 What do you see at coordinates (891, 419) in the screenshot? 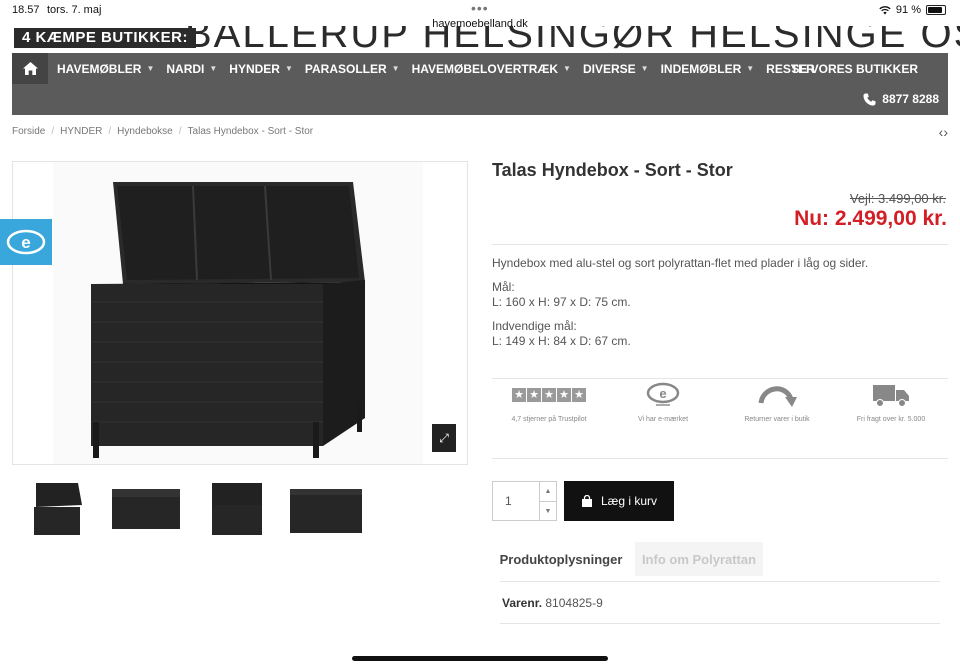
I see `trust-label: Fri fragt over kr. 5.000` at bounding box center [891, 419].